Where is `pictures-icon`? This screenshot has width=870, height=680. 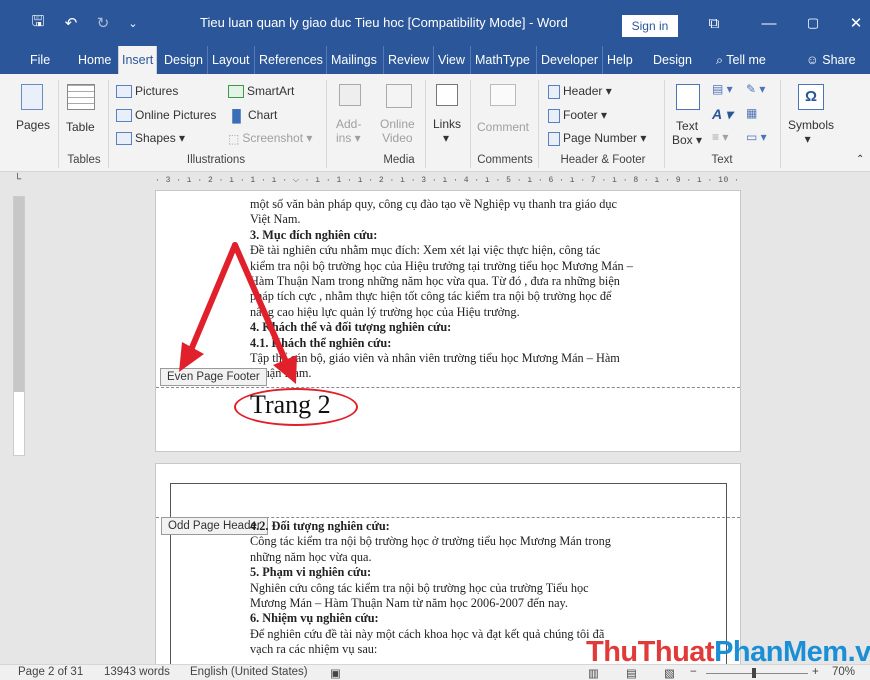
pictures-icon is located at coordinates (124, 92).